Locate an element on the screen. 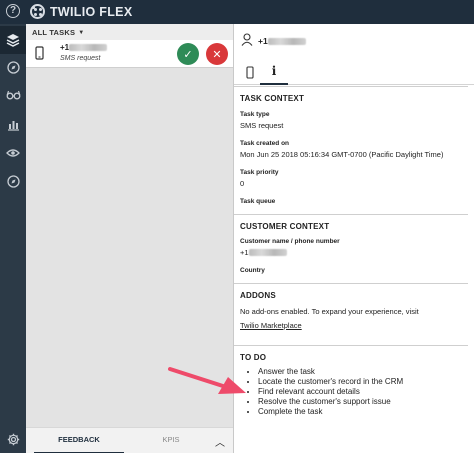  glasses-icon is located at coordinates (13, 95).